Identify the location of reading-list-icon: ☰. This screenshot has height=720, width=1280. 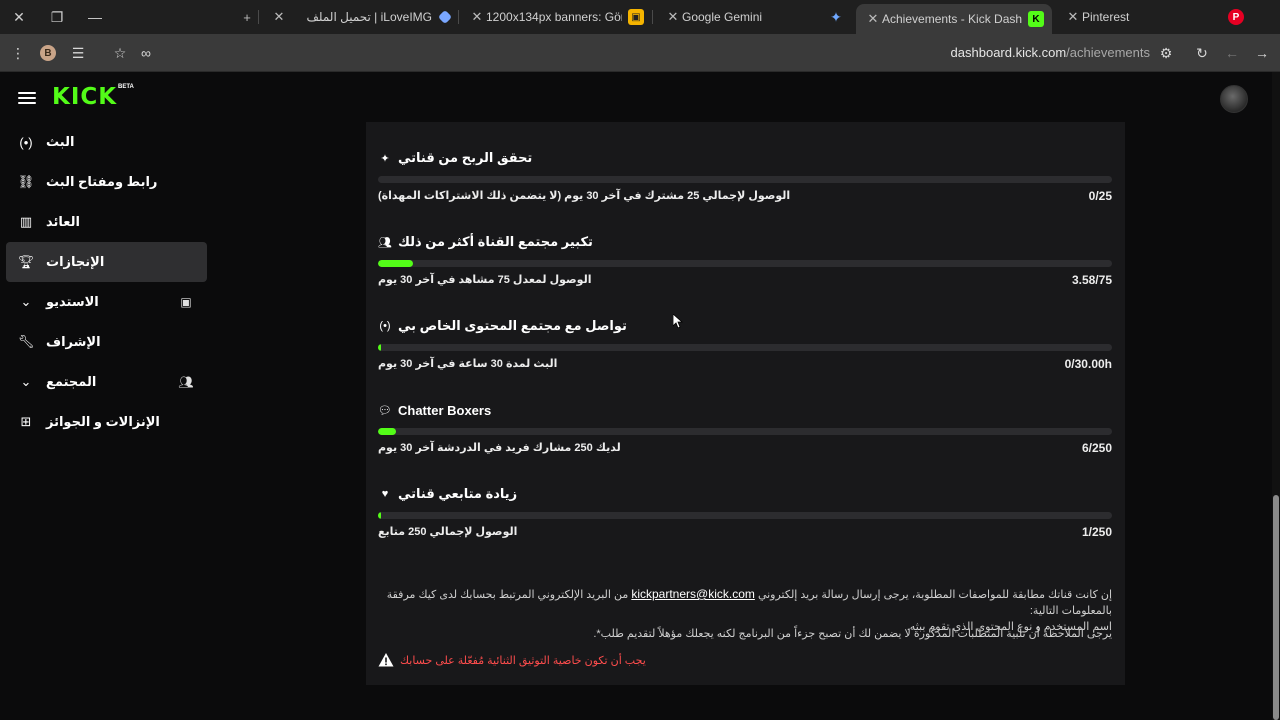
(78, 53).